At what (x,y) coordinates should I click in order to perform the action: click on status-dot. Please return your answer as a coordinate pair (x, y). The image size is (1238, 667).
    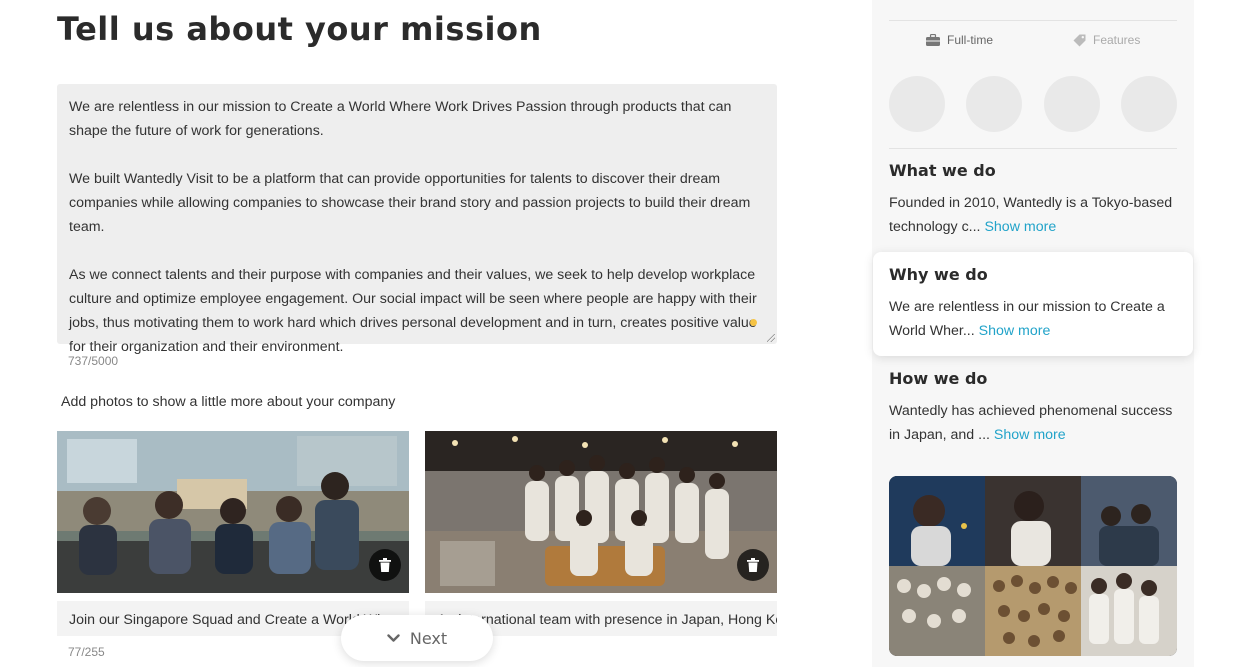
    Looking at the image, I should click on (753, 322).